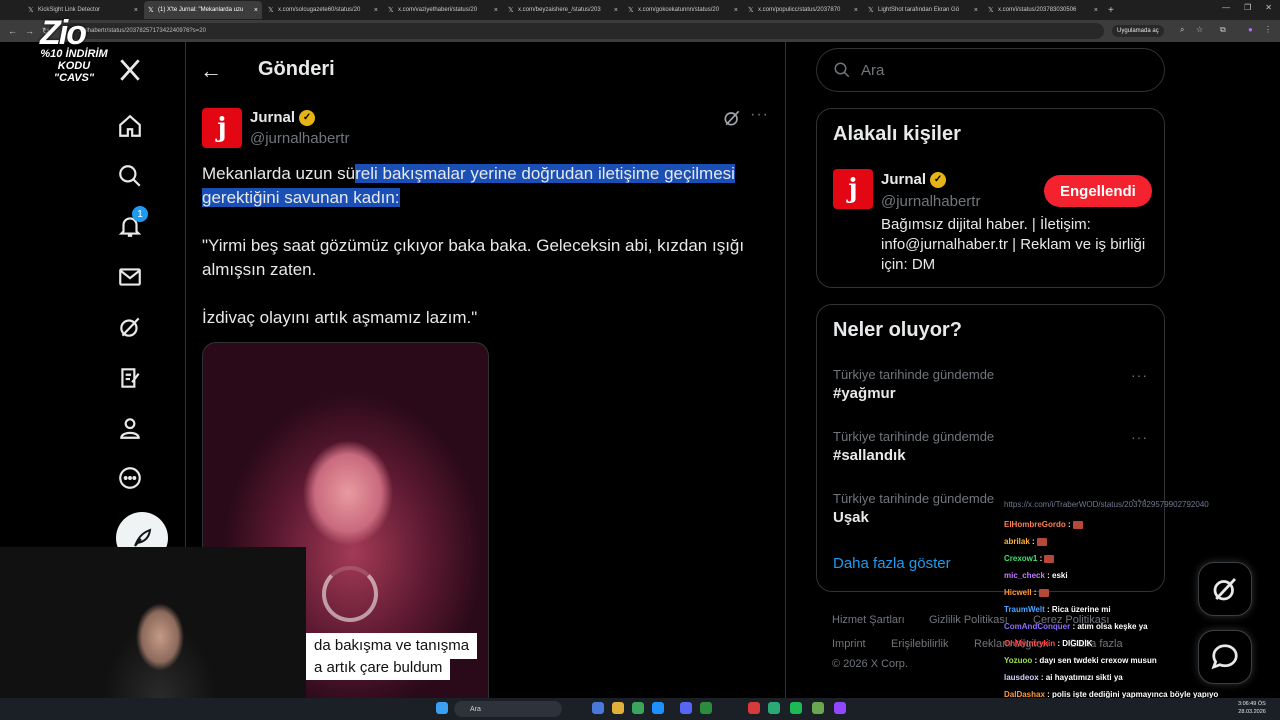 The image size is (1280, 720). What do you see at coordinates (732, 120) in the screenshot?
I see `grok-explain-icon` at bounding box center [732, 120].